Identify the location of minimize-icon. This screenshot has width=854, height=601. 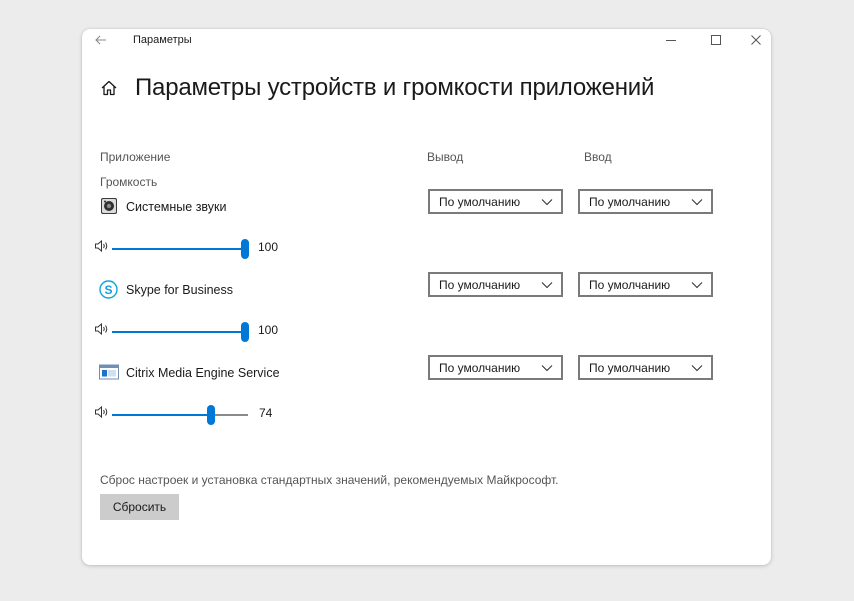
(671, 40).